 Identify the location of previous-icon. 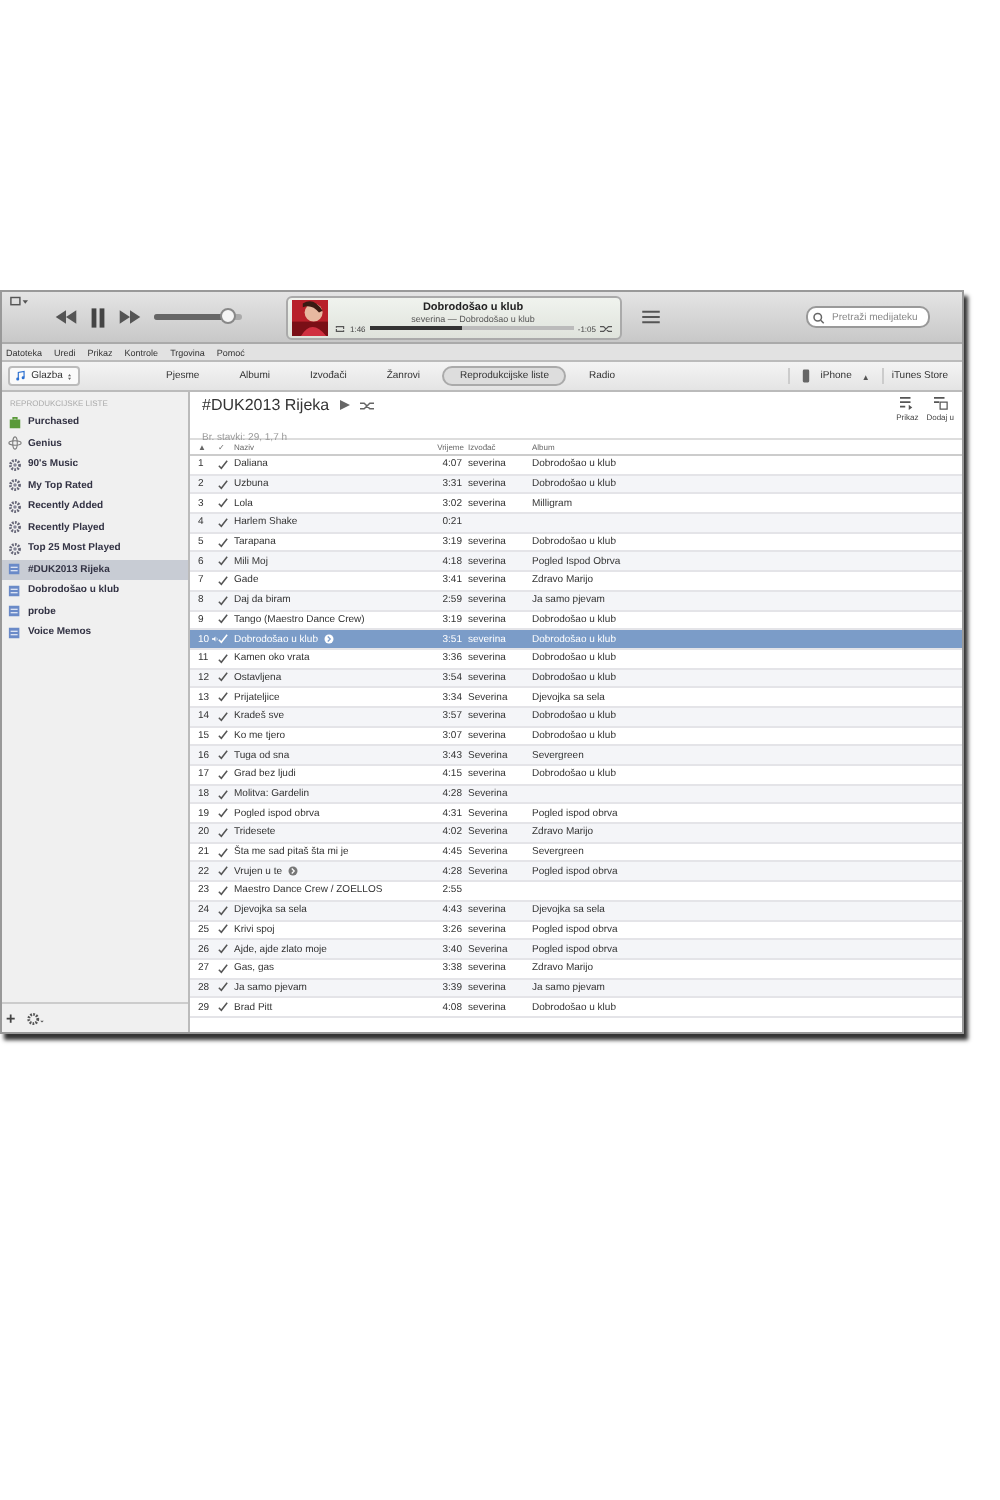
(66, 317).